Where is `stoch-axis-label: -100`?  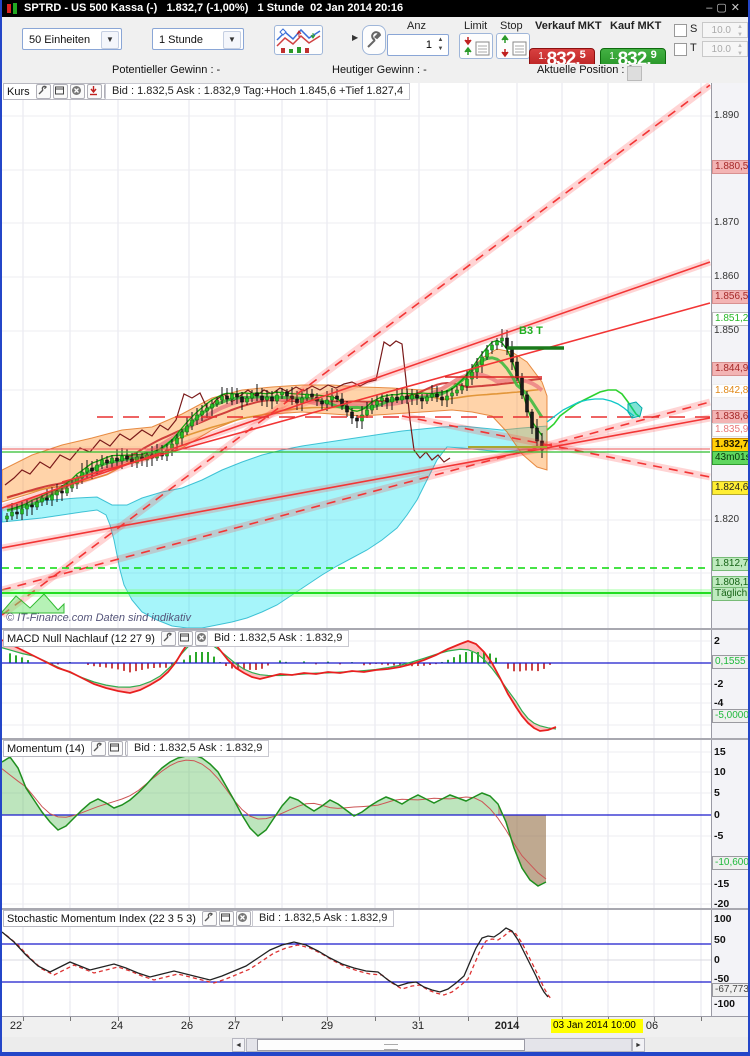
stoch-axis-label: -100 is located at coordinates (725, 1004).